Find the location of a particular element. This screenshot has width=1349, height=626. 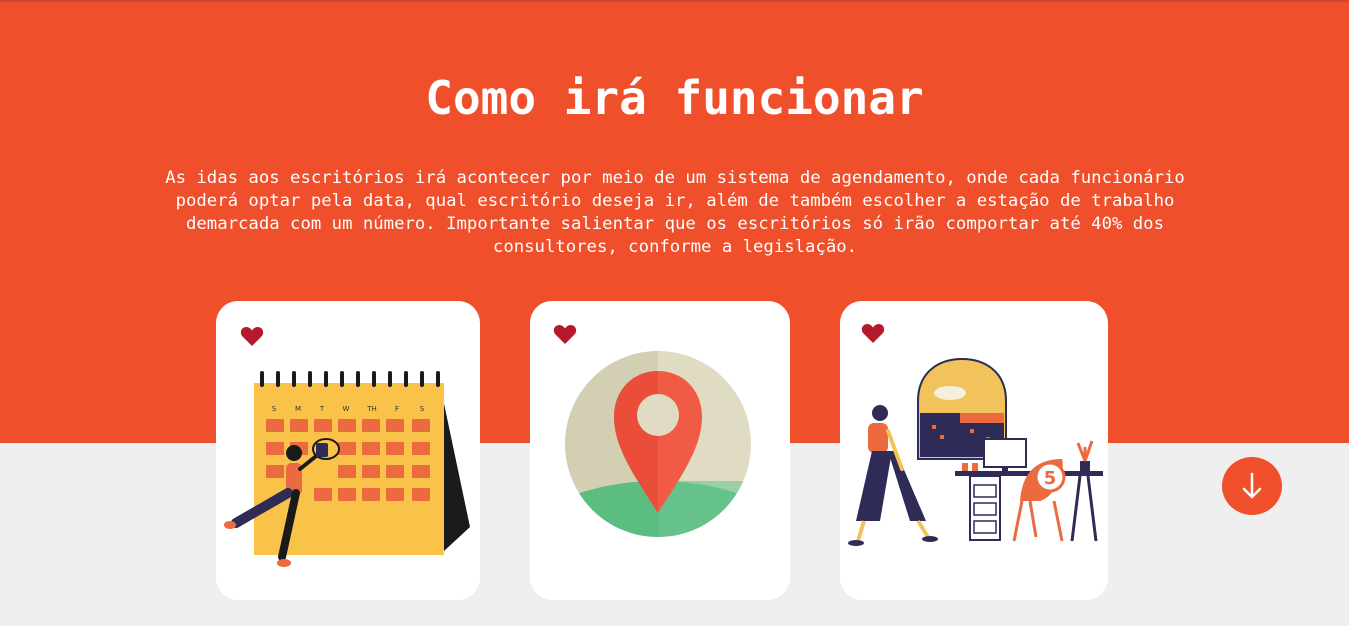

workstation-illustration: 5 is located at coordinates (975, 451).